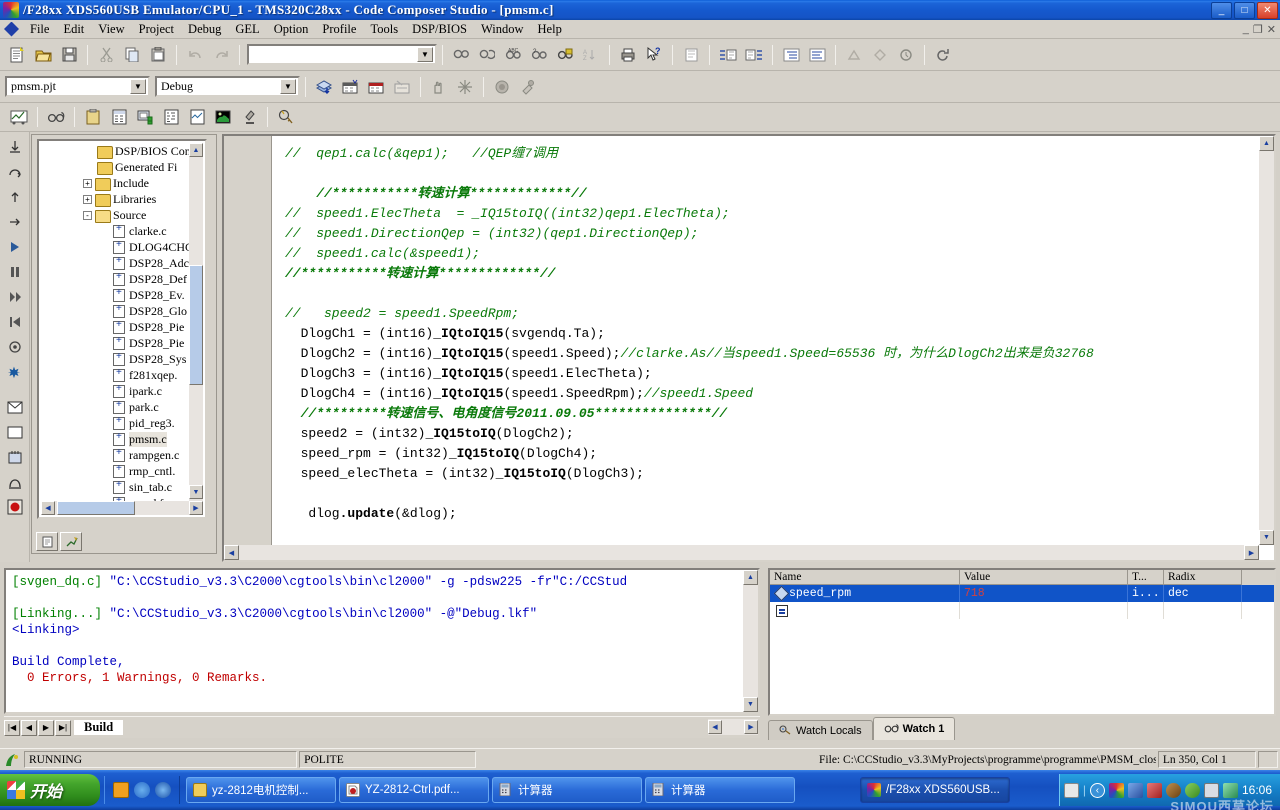 The width and height of the screenshot is (1280, 810). Describe the element at coordinates (754, 55) in the screenshot. I see `bookmark-prev-icon` at that location.